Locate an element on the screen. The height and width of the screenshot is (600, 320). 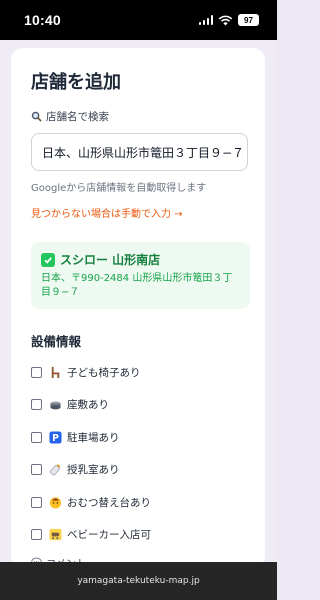
zashiki-label: 座敷あり is located at coordinates (88, 405).